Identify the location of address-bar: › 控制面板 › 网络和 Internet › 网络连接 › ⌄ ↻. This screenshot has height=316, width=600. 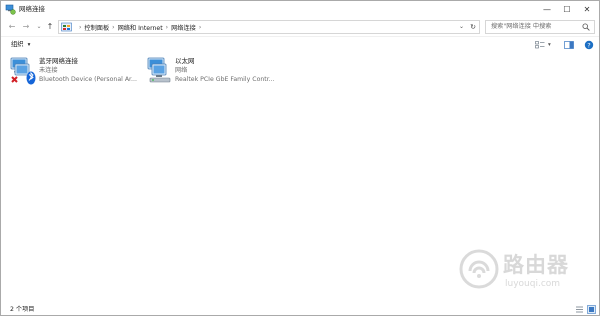
(269, 27).